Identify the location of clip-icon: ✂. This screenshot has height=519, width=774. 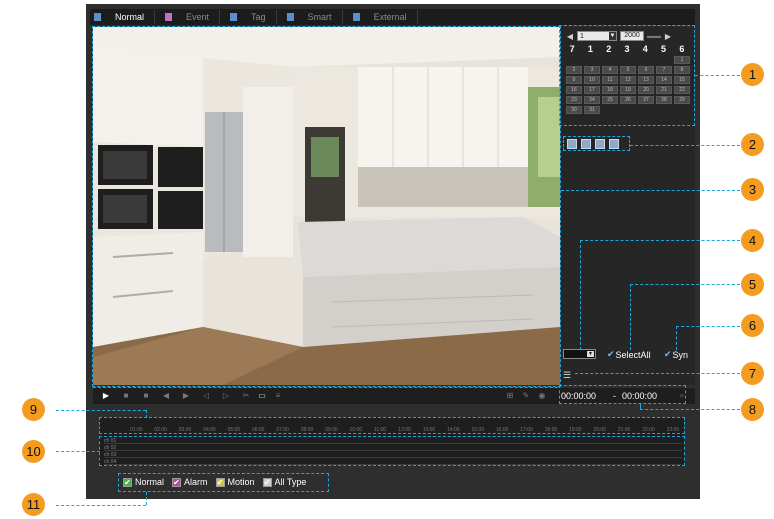
(246, 395).